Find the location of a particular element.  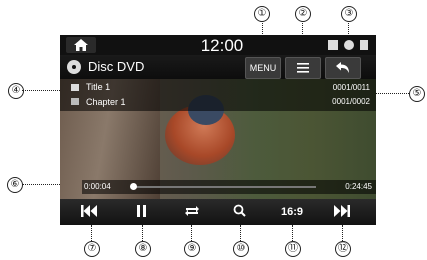

title-label: Title 1 is located at coordinates (98, 87).